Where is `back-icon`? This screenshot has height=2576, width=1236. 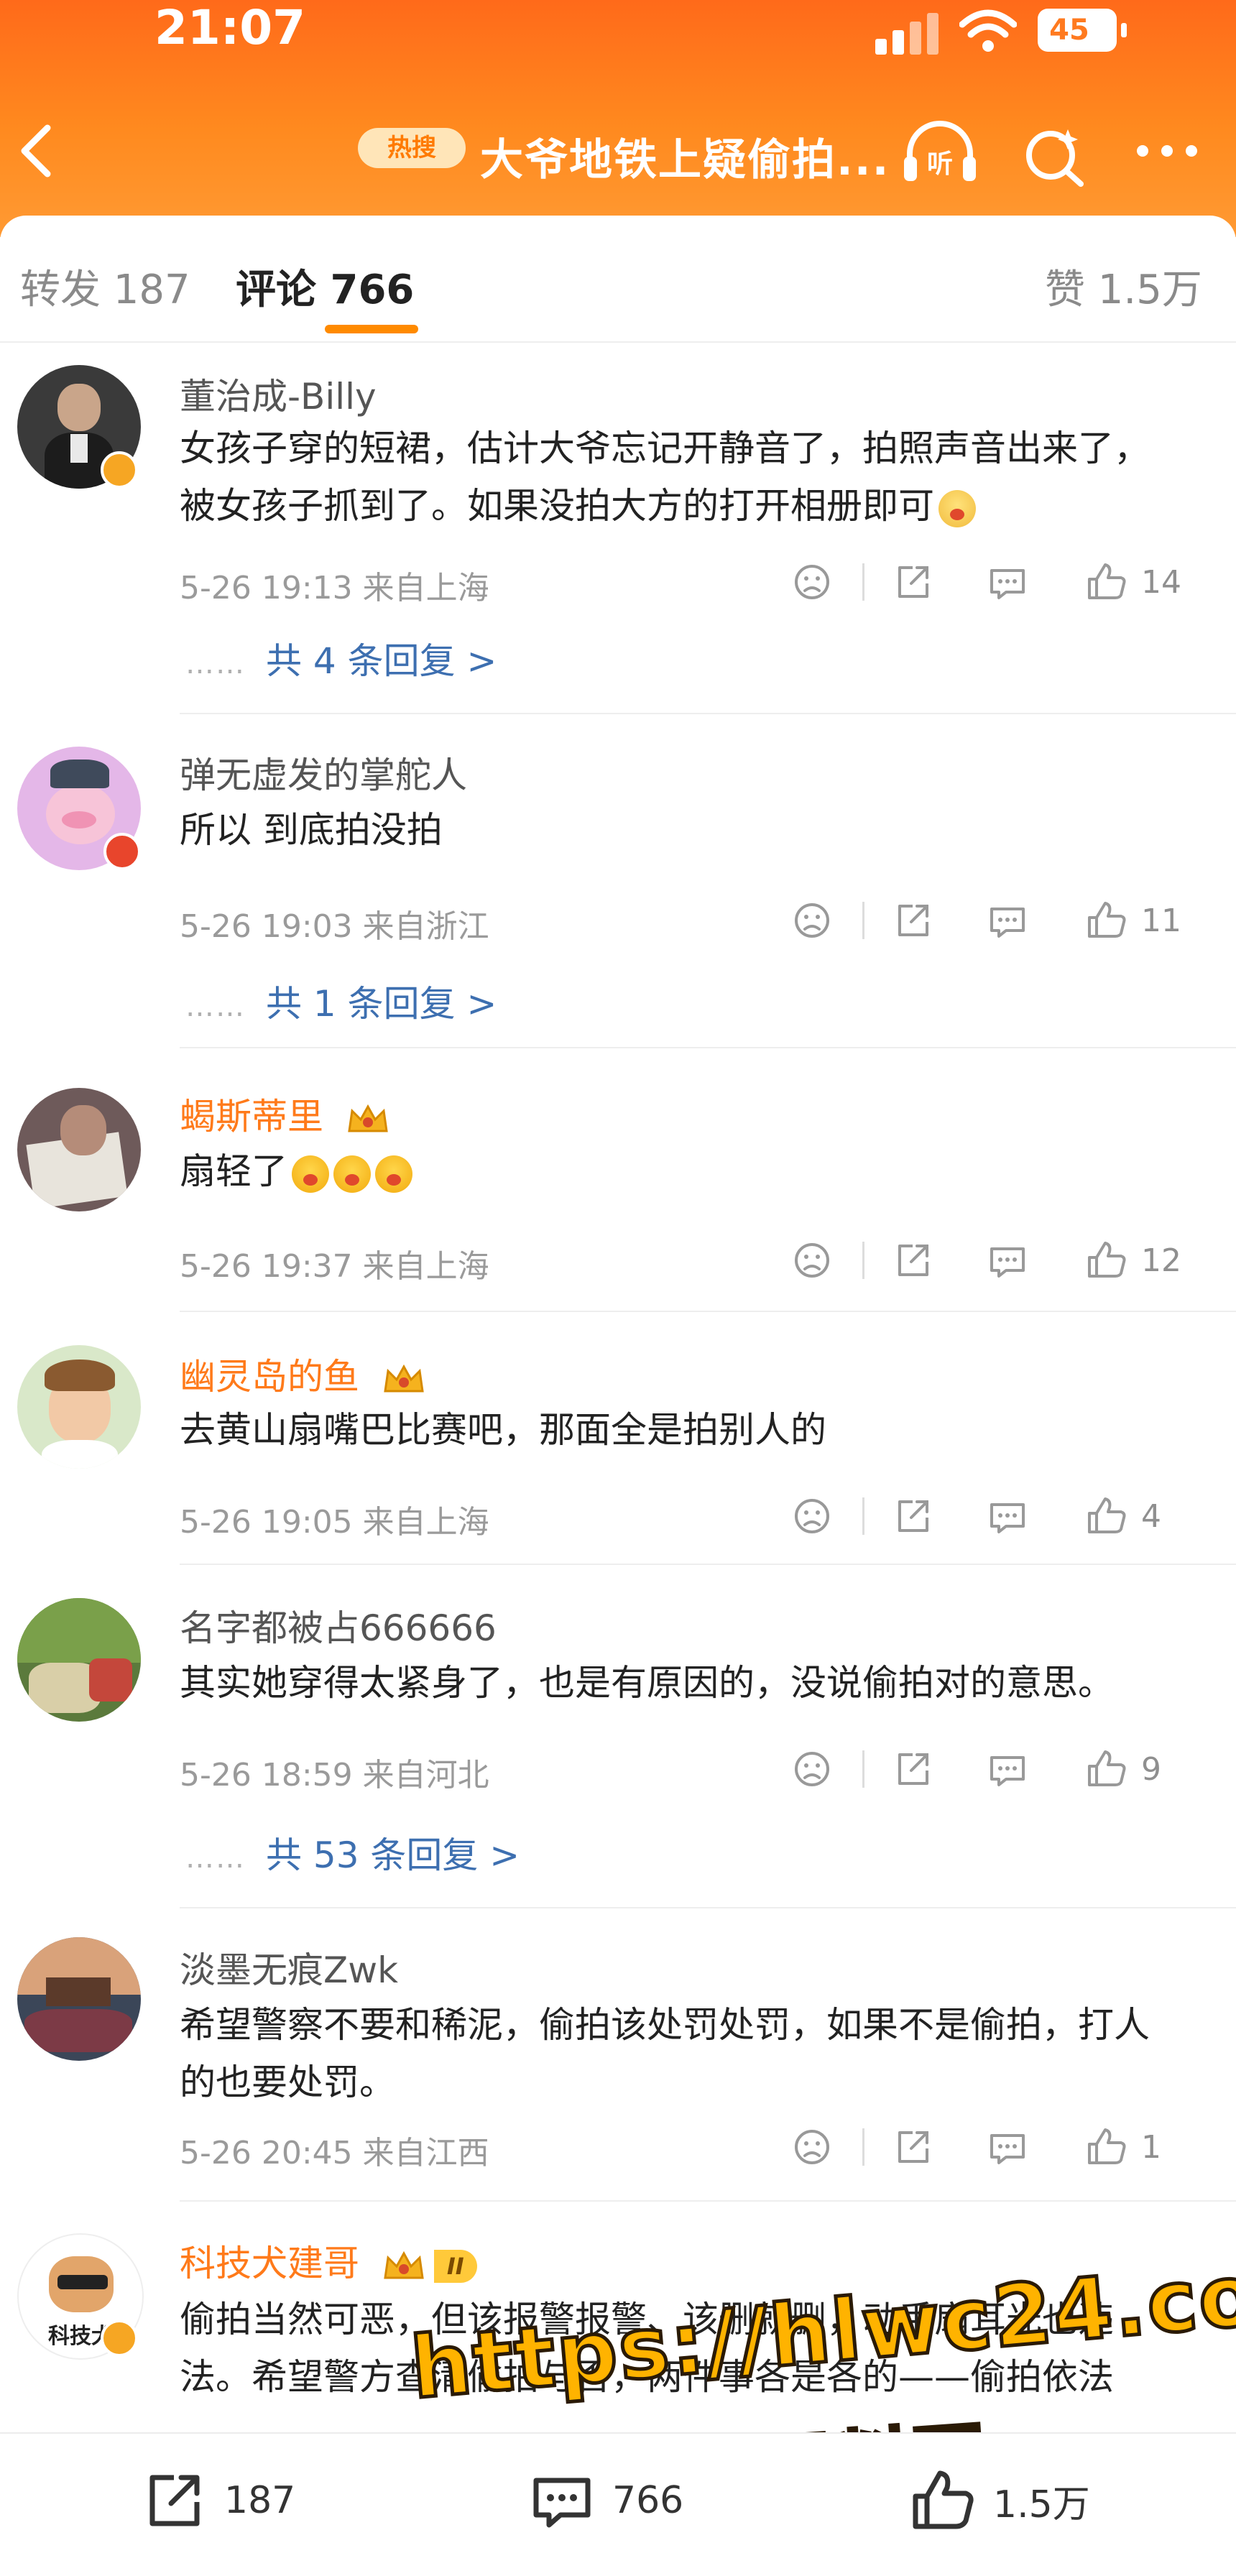
back-icon is located at coordinates (36, 151).